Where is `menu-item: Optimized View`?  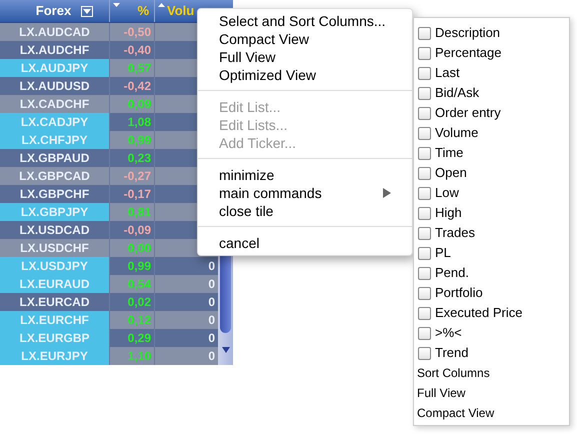 menu-item: Optimized View is located at coordinates (305, 75).